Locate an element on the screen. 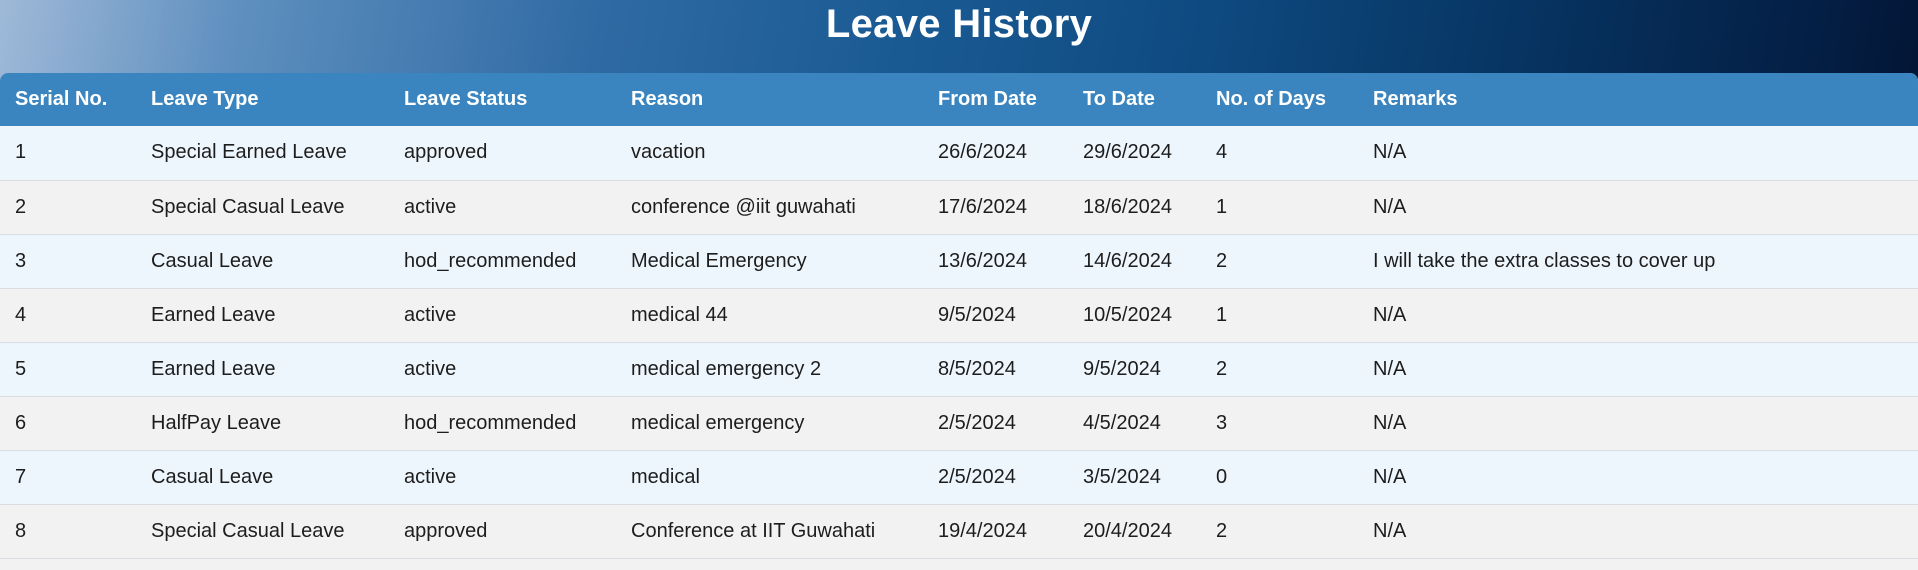  cell-reason: Medical Emergency is located at coordinates (719, 260).